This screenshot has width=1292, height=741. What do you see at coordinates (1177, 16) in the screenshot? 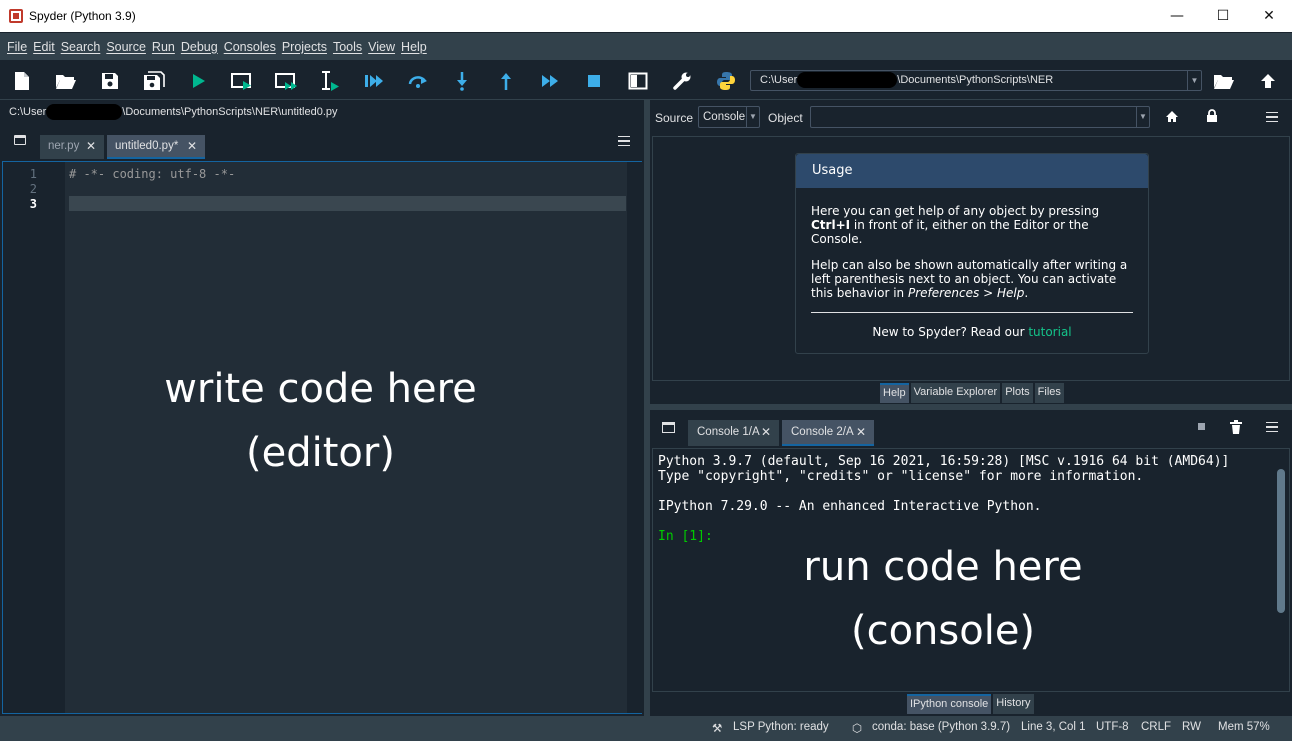
I see `minimize-button: —` at bounding box center [1177, 16].